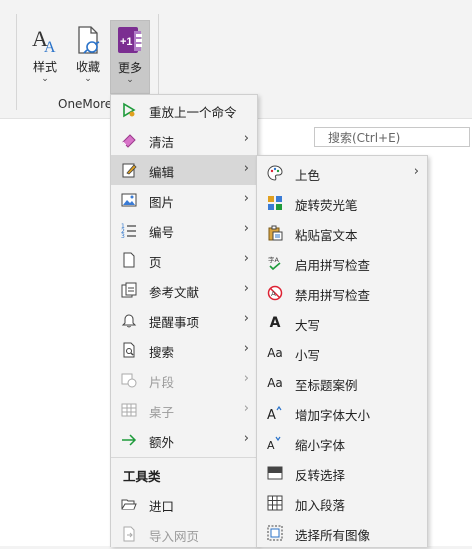 Image resolution: width=472 pixels, height=549 pixels. I want to click on eraser-icon, so click(129, 140).